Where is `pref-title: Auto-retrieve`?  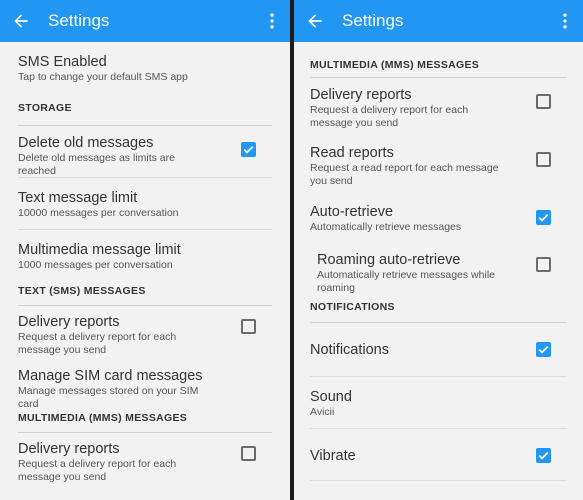
pref-title: Auto-retrieve is located at coordinates (352, 212).